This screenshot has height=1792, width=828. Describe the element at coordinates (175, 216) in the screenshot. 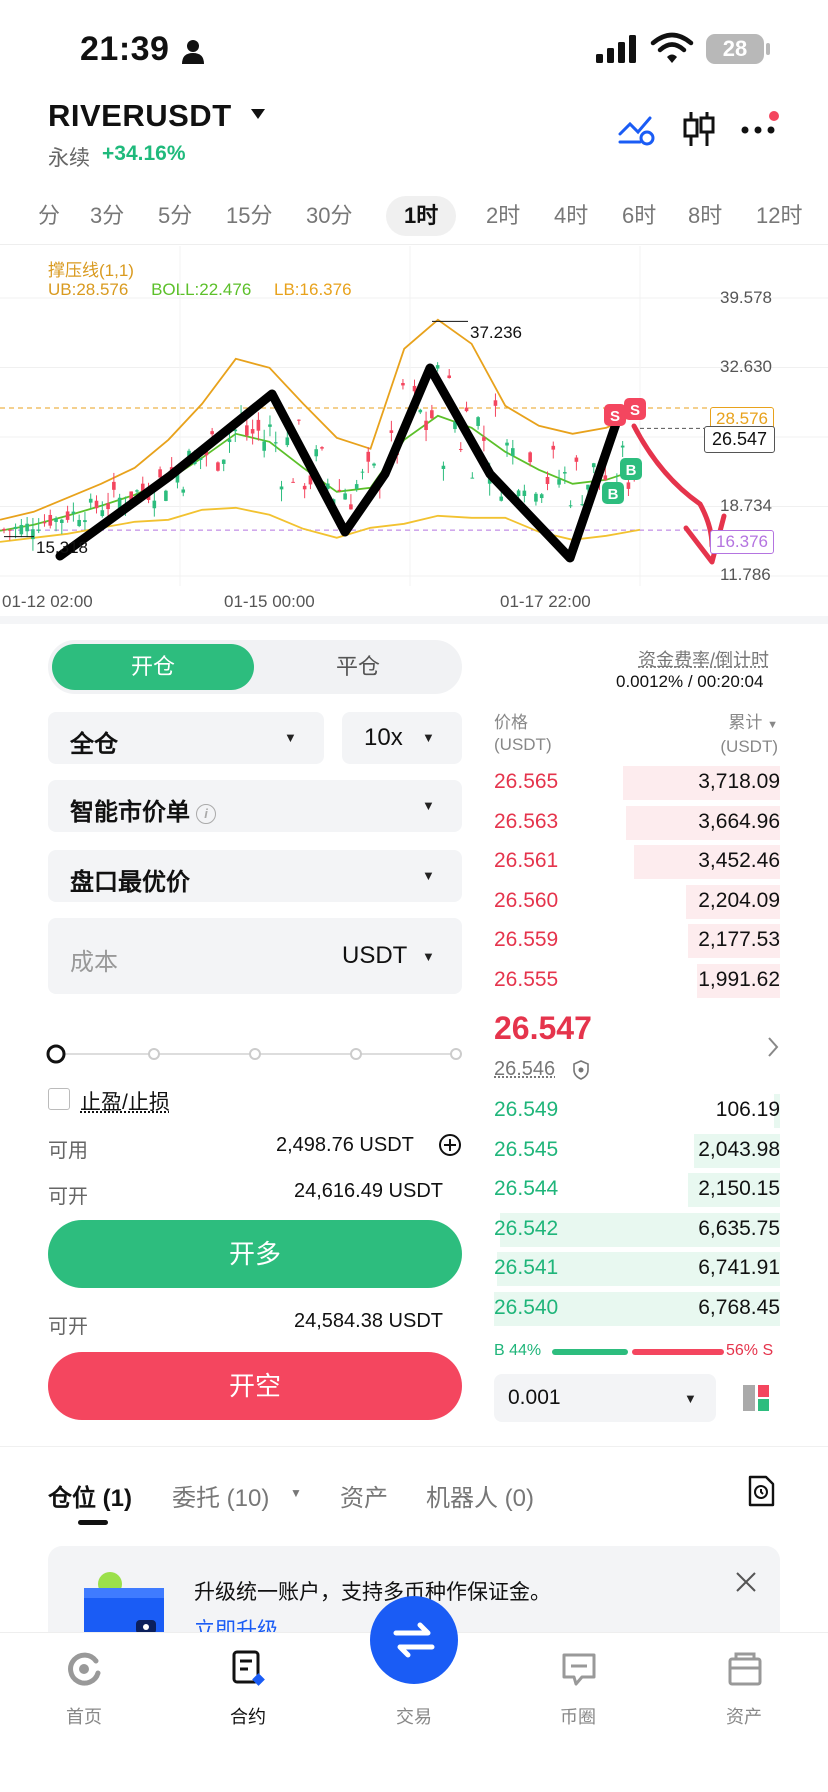

I see `tab-5m: 5分` at that location.